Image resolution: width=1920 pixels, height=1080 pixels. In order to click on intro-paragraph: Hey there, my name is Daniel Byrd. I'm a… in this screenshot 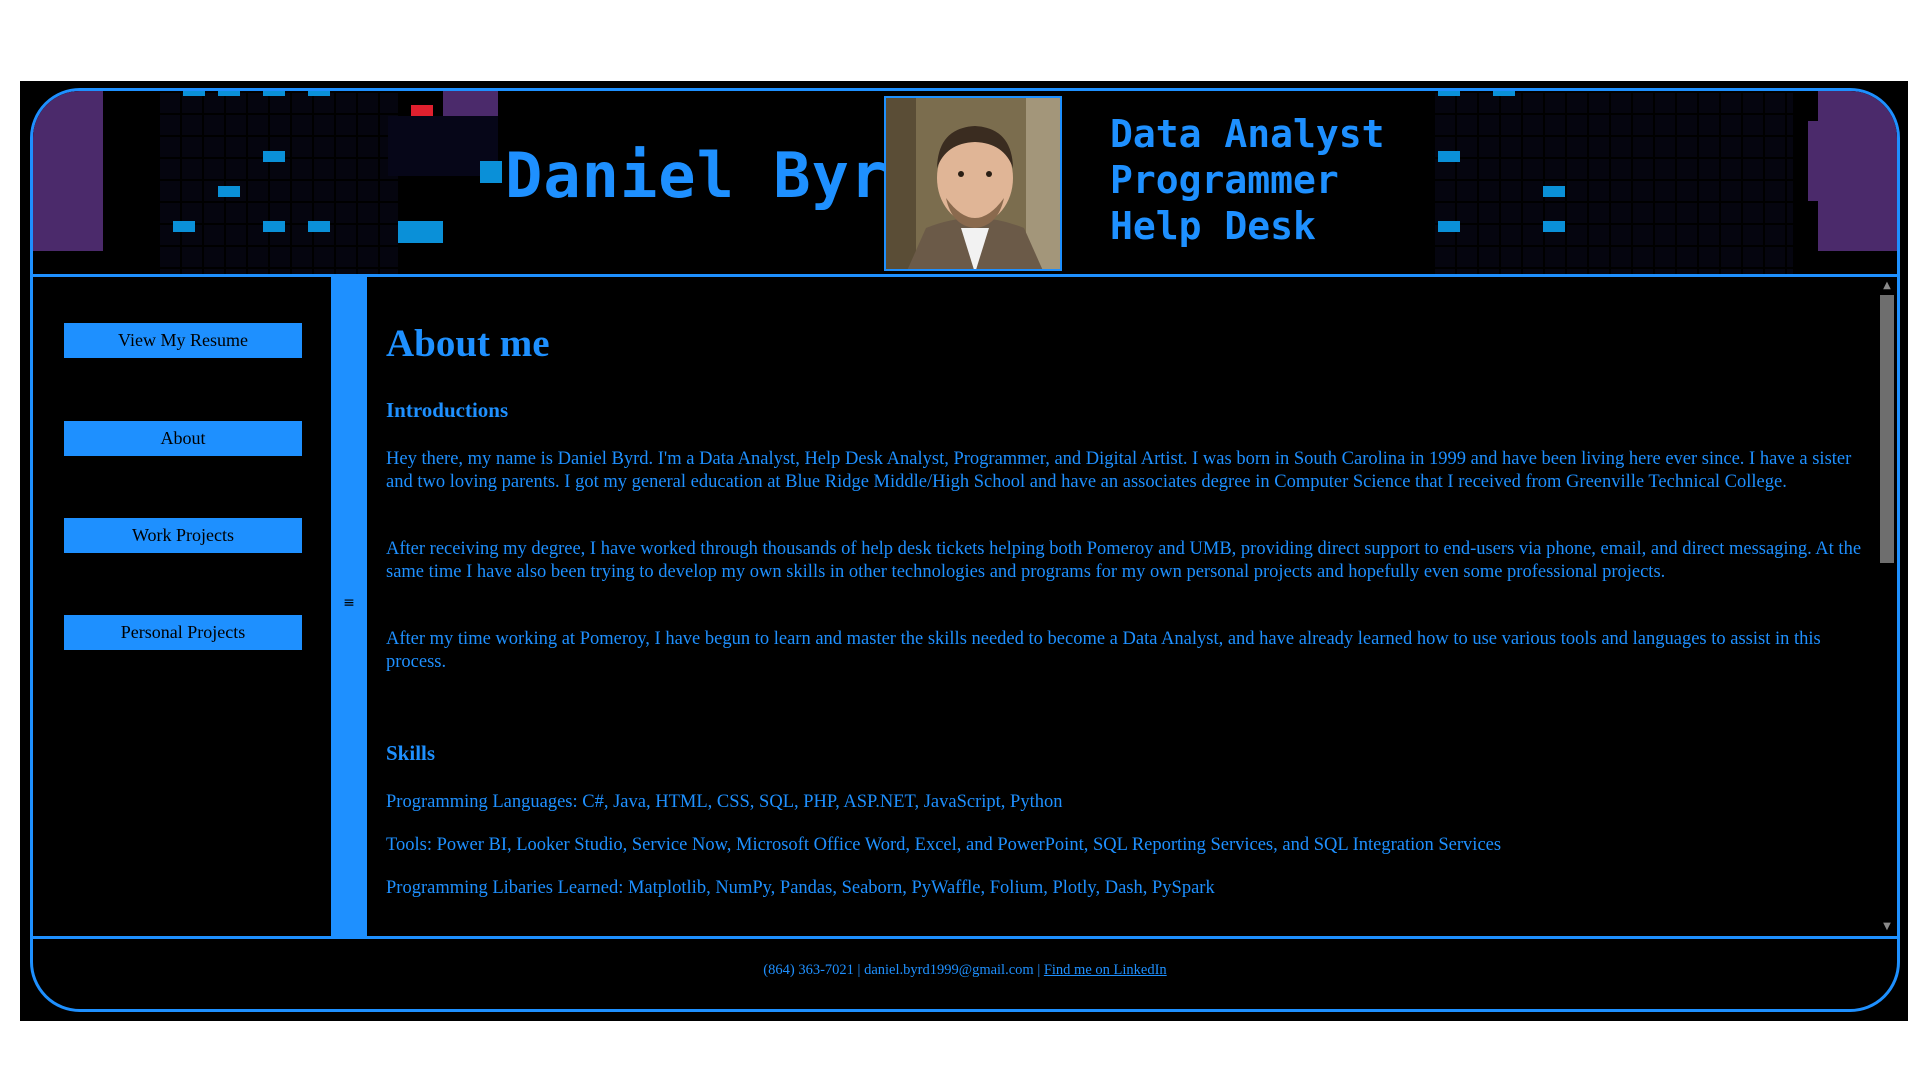, I will do `click(1119, 470)`.